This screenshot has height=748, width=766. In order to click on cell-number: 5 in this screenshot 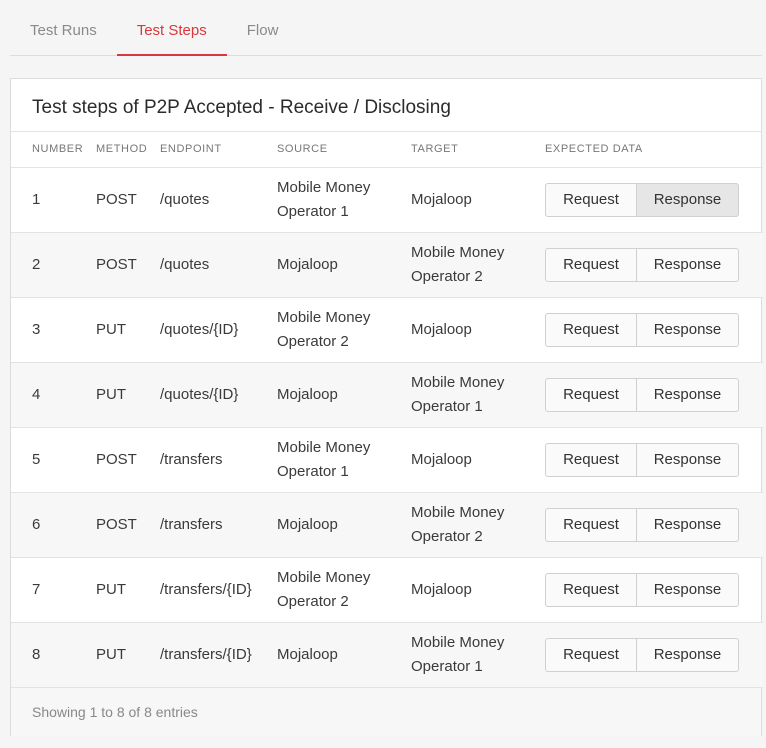, I will do `click(53, 460)`.